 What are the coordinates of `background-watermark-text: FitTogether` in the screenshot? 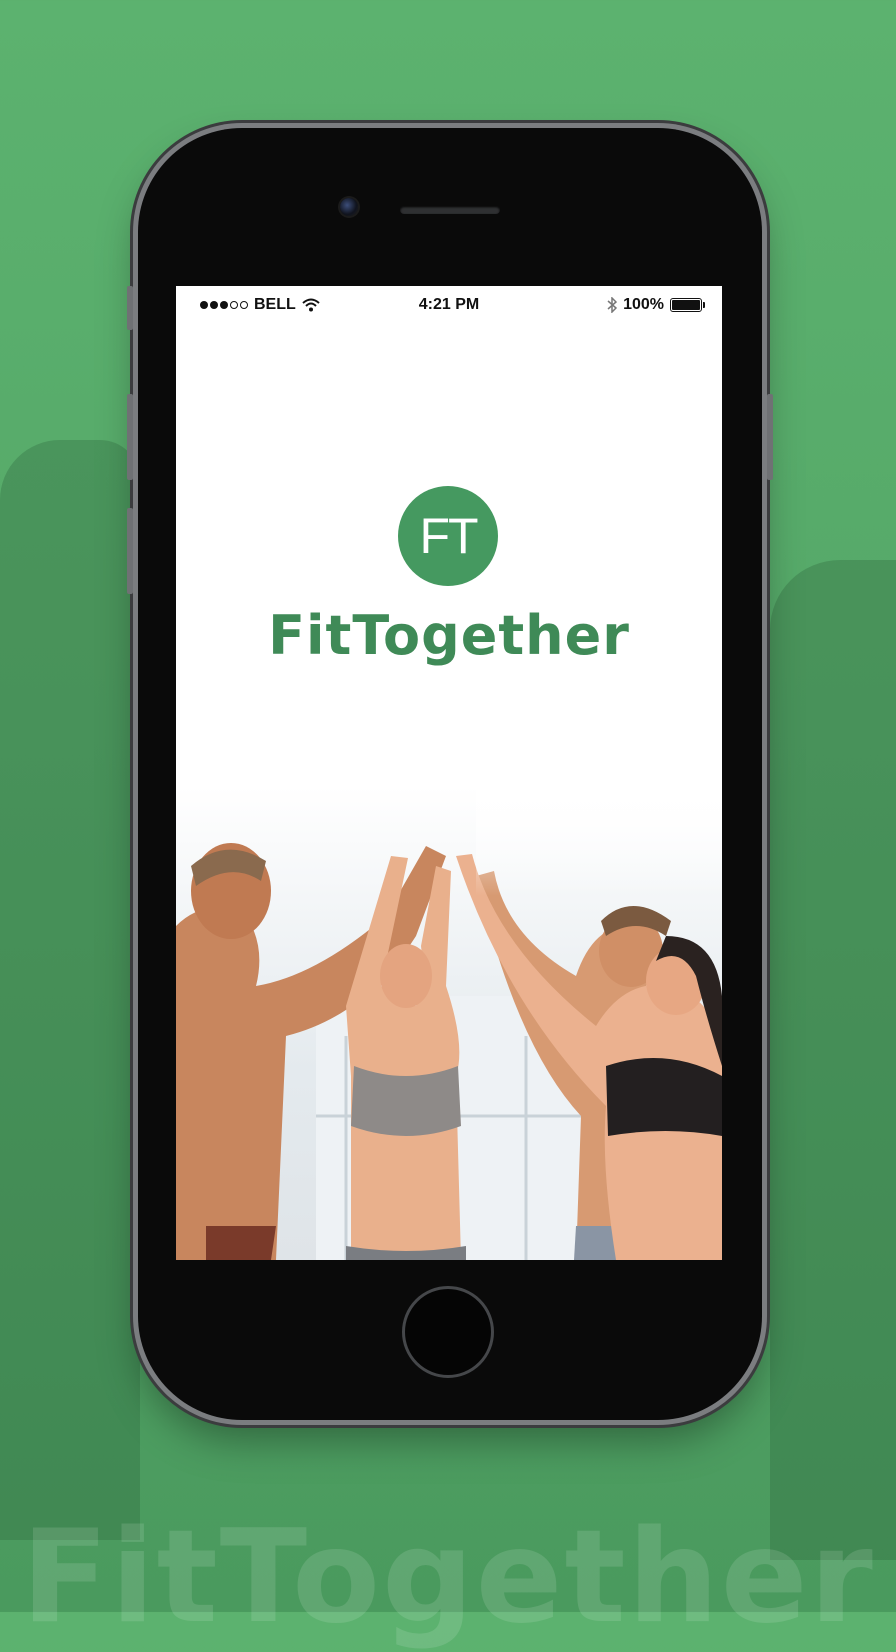 It's located at (448, 1577).